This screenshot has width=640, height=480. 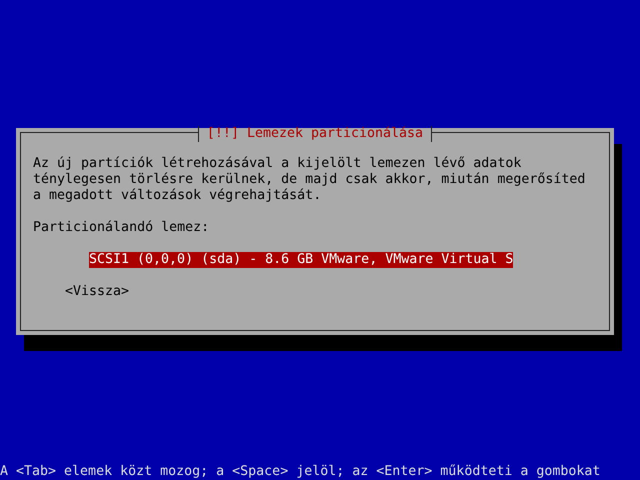 I want to click on back-button: <Vissza>, so click(x=97, y=292).